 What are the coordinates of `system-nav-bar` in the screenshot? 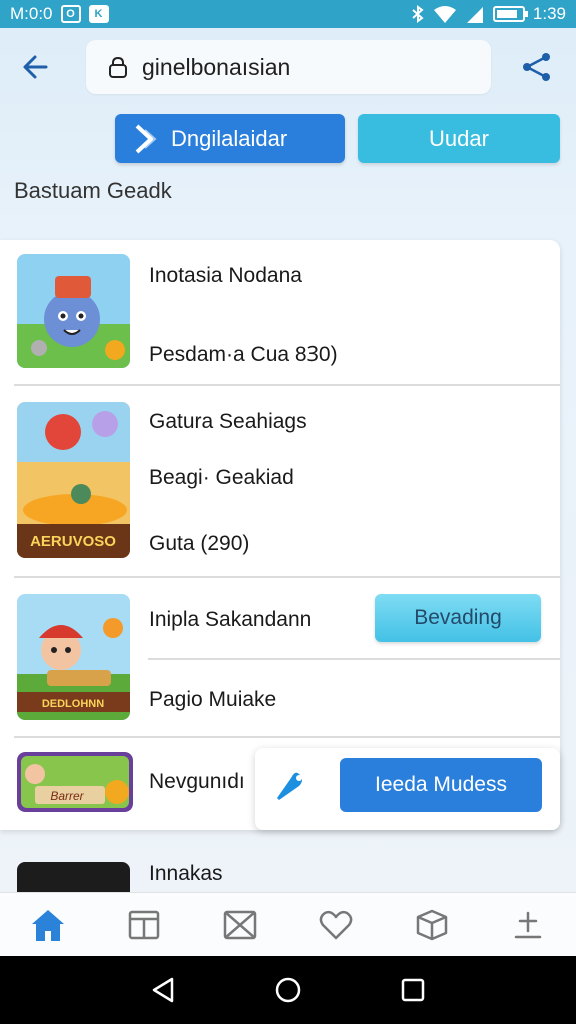 It's located at (288, 990).